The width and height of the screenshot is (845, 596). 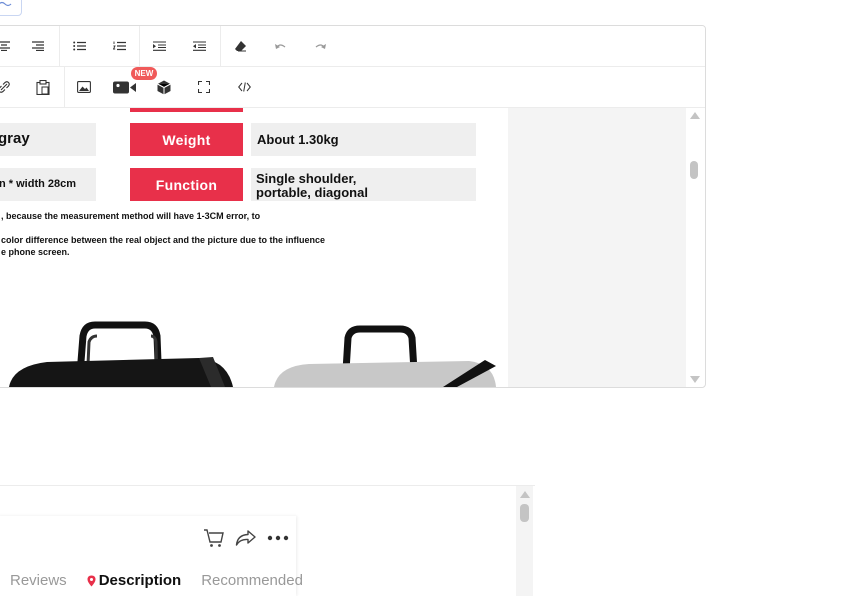 I want to click on redo-icon, so click(x=320, y=46).